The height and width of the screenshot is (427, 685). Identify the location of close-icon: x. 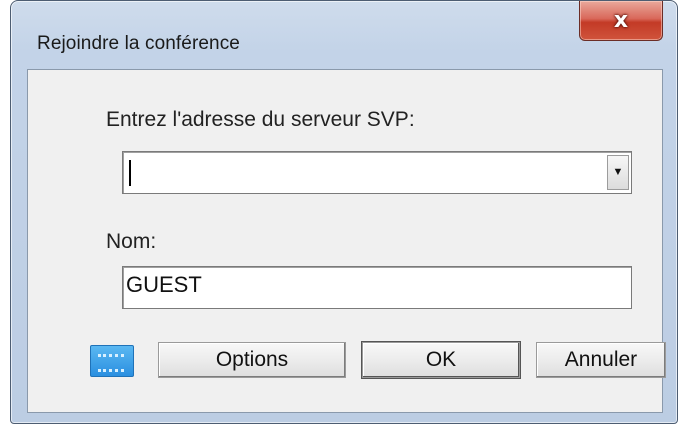
(621, 20).